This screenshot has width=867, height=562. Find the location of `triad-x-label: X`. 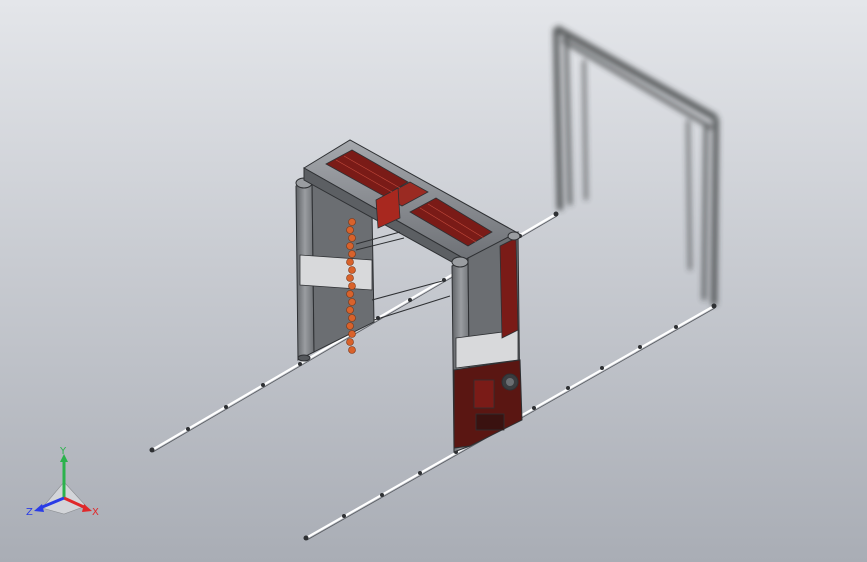

triad-x-label: X is located at coordinates (95, 512).